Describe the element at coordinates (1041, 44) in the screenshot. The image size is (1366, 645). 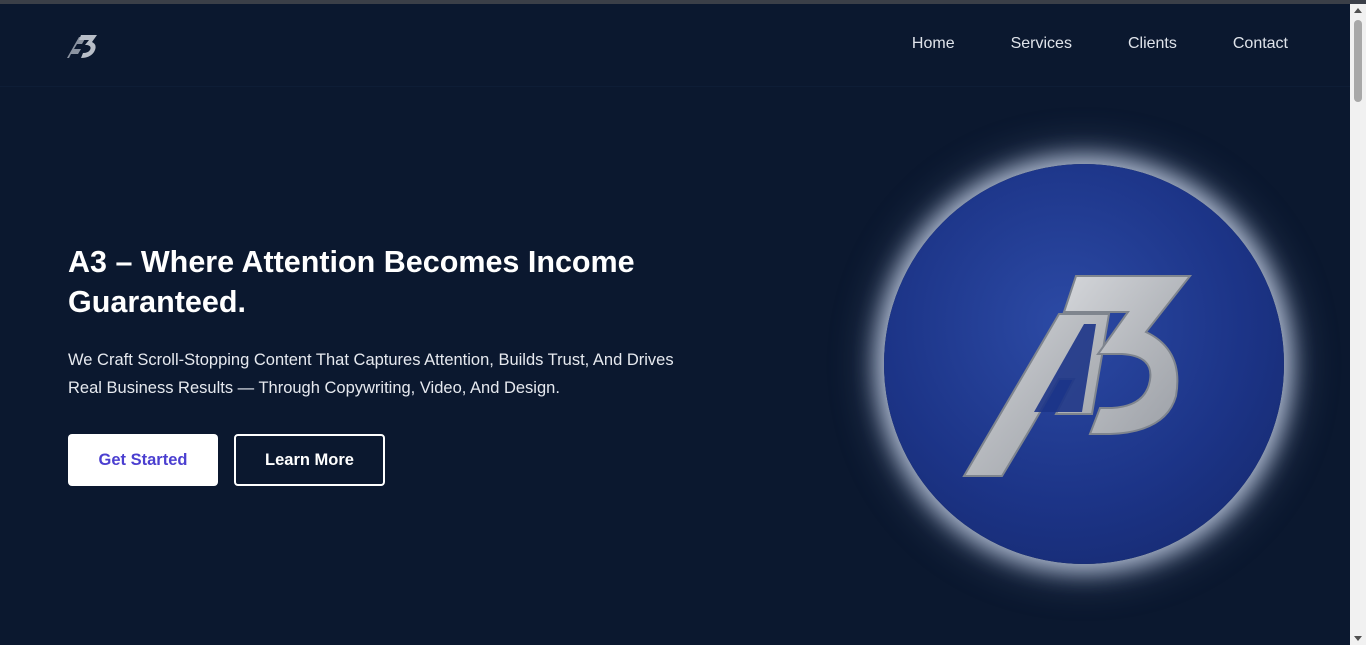
I see `nav-services: Services` at that location.